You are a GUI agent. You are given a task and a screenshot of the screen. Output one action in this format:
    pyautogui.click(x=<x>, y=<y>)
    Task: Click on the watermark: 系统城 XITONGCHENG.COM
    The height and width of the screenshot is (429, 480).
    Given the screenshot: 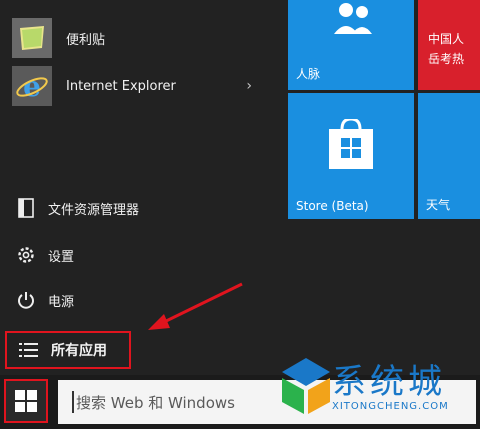 What is the action you would take?
    pyautogui.click(x=376, y=387)
    